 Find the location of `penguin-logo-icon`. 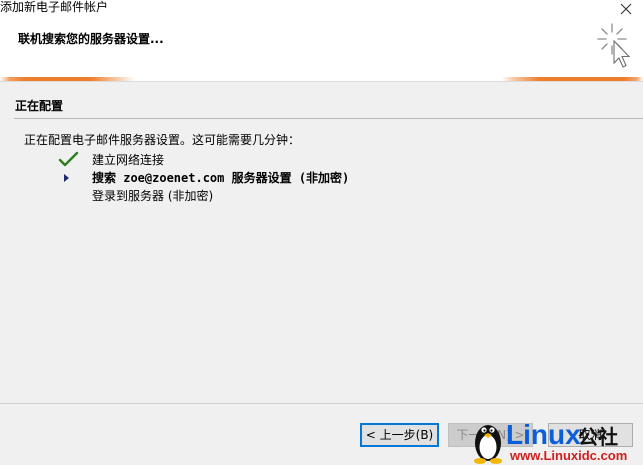

penguin-logo-icon is located at coordinates (488, 444).